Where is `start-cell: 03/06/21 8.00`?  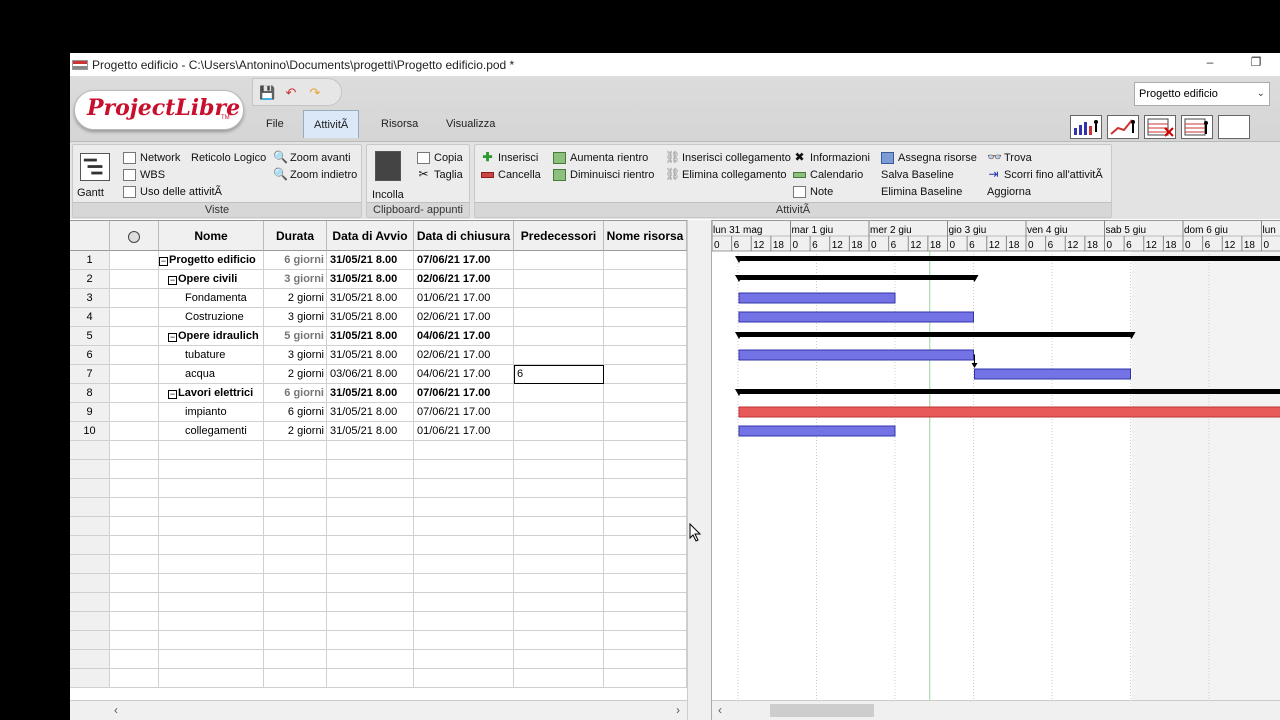
start-cell: 03/06/21 8.00 is located at coordinates (370, 374).